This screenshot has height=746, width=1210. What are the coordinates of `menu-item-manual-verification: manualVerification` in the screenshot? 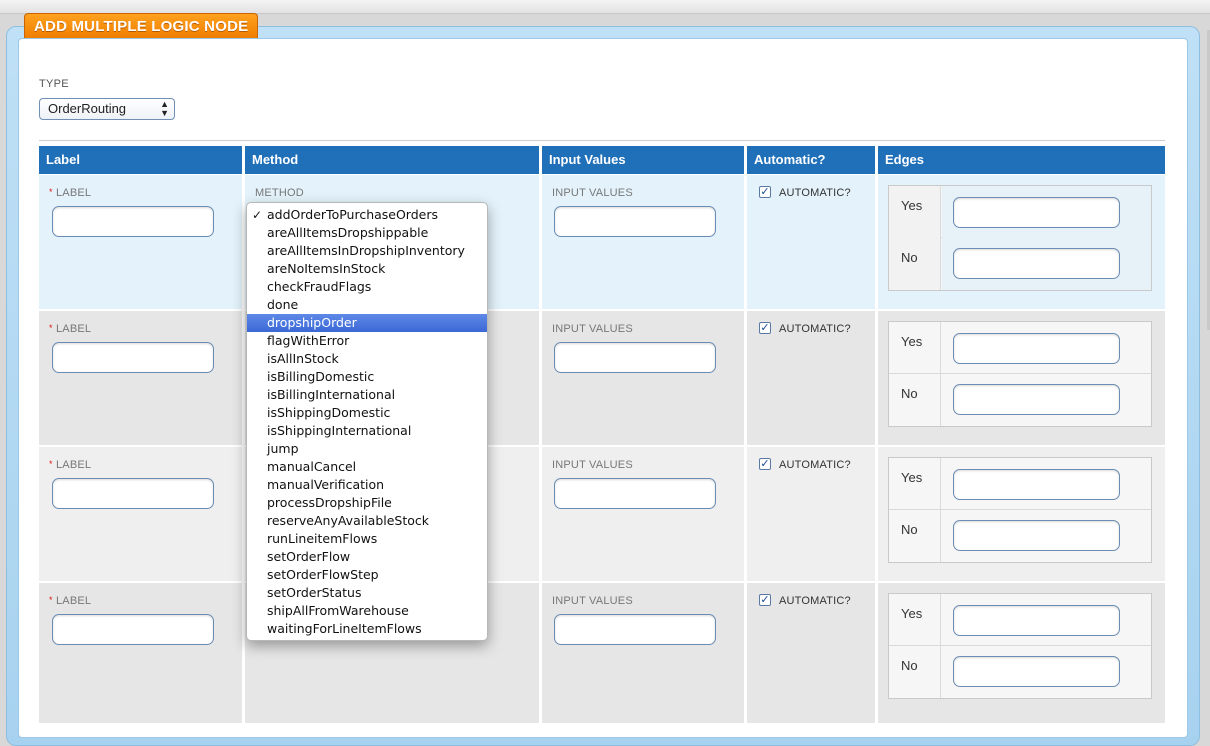 It's located at (367, 485).